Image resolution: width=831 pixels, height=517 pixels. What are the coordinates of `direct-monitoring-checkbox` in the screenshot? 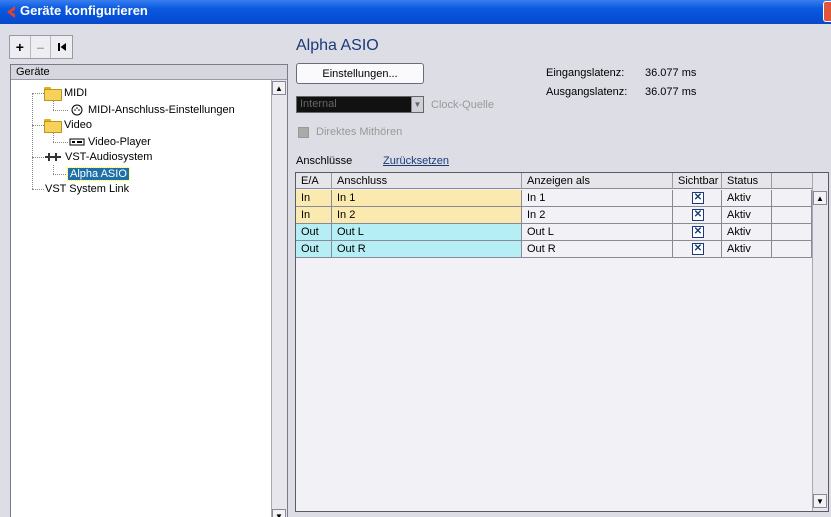 It's located at (303, 132).